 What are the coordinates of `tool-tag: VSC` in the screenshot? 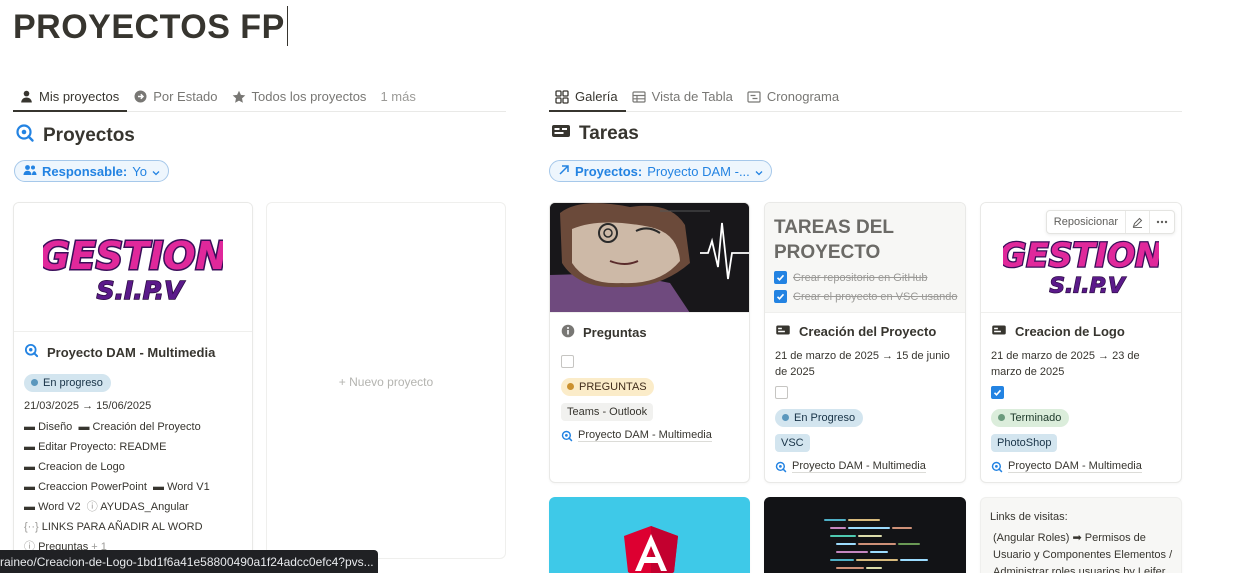 It's located at (792, 443).